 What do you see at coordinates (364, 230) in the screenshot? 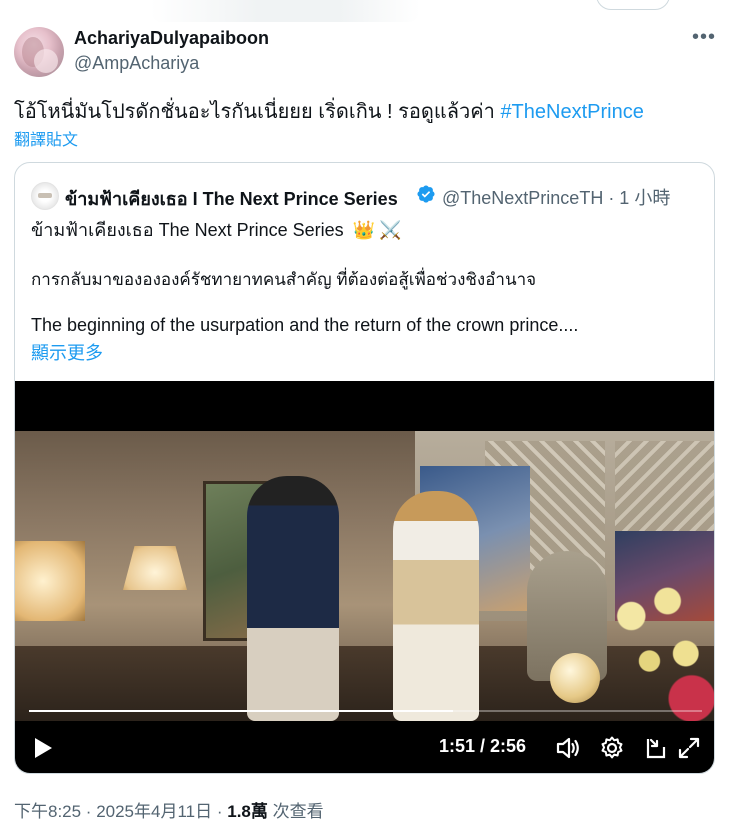
I see `crown-icon: 👑` at bounding box center [364, 230].